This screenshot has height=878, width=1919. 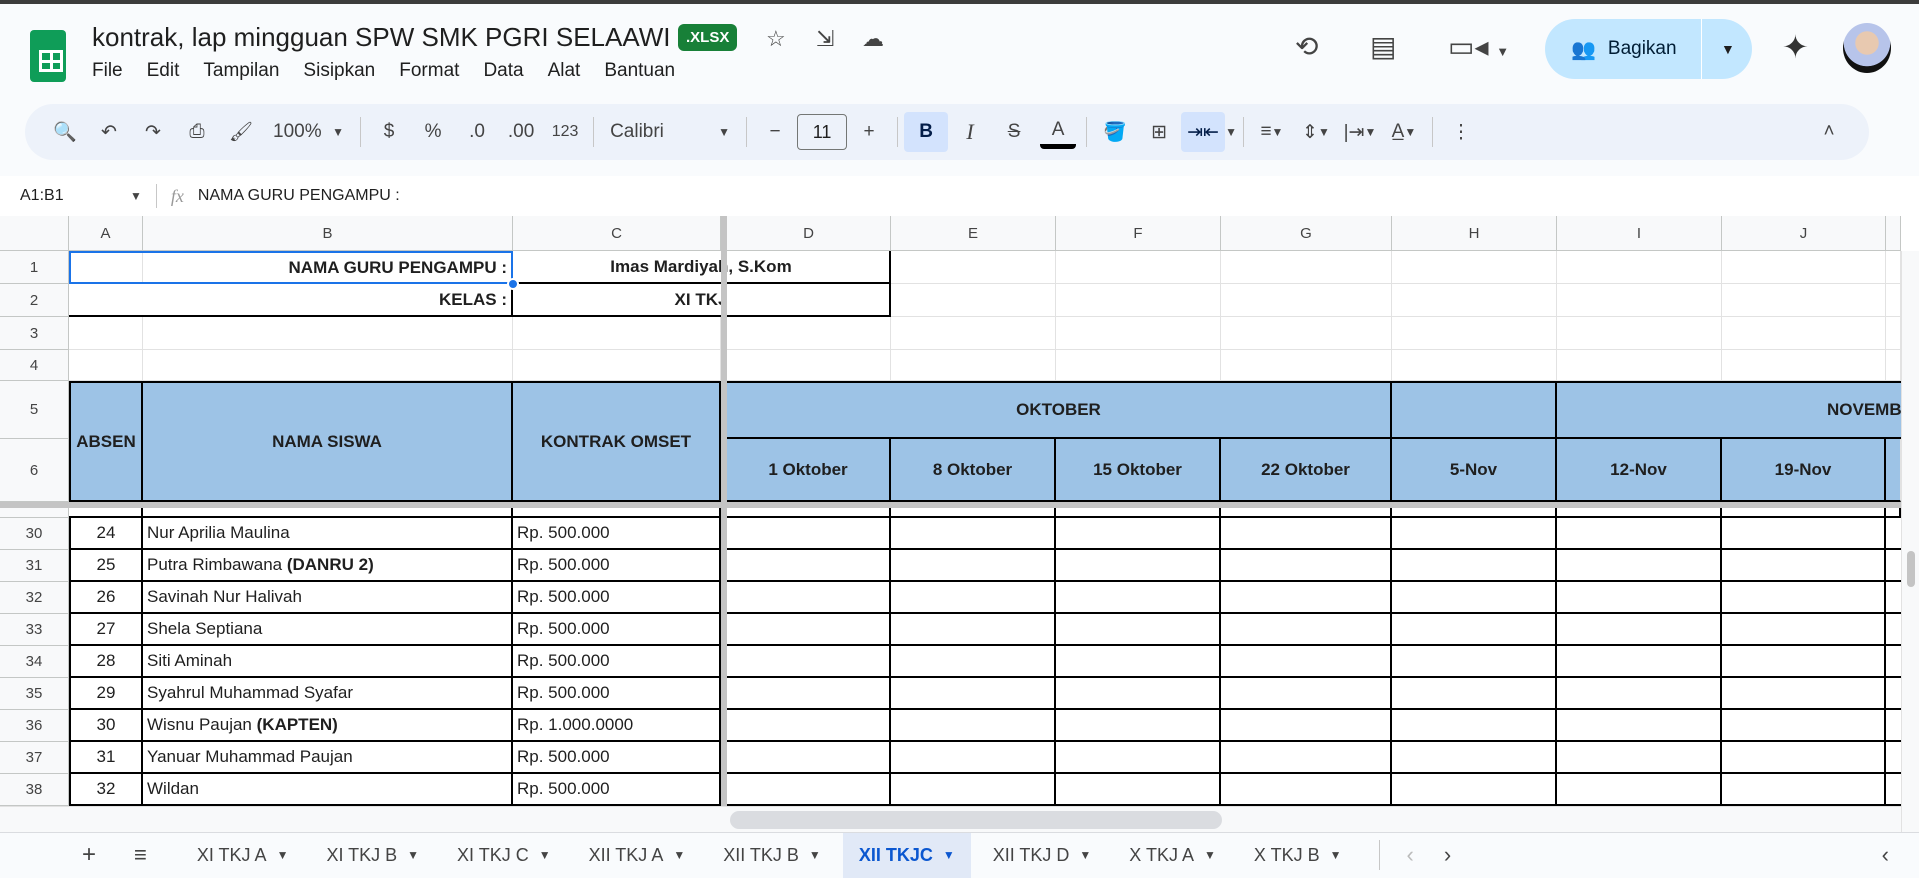 I want to click on horizontal-scroll-thumb, so click(x=976, y=820).